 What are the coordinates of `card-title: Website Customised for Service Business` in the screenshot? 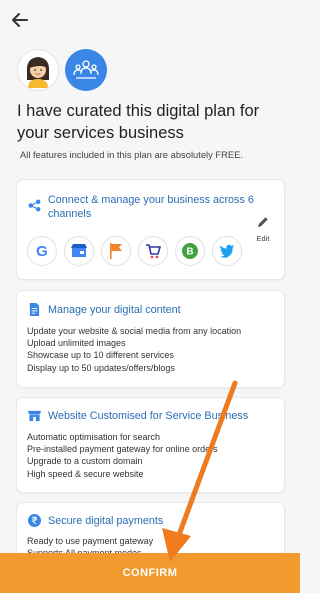 It's located at (148, 416).